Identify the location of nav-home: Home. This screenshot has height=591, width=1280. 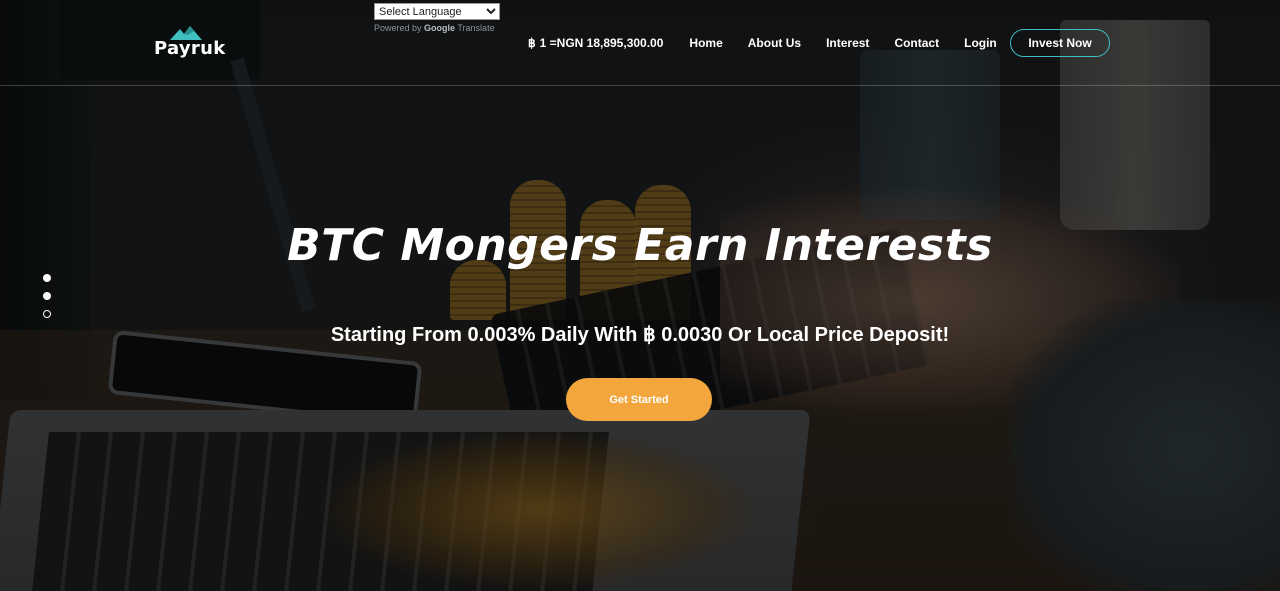
(705, 43).